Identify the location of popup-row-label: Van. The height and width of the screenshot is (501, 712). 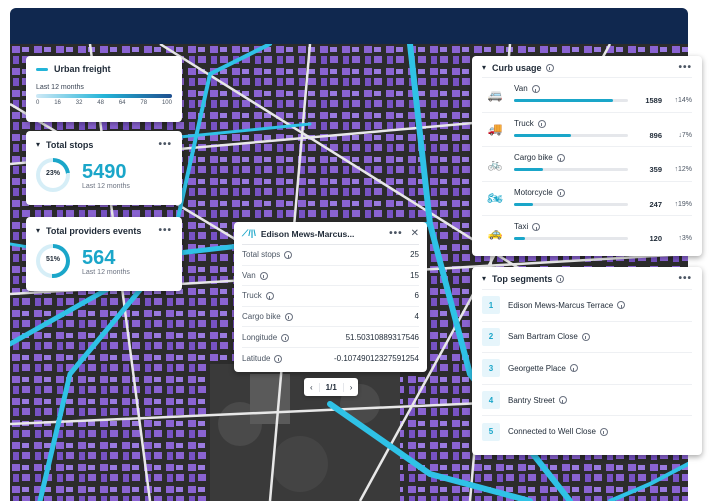
(249, 275).